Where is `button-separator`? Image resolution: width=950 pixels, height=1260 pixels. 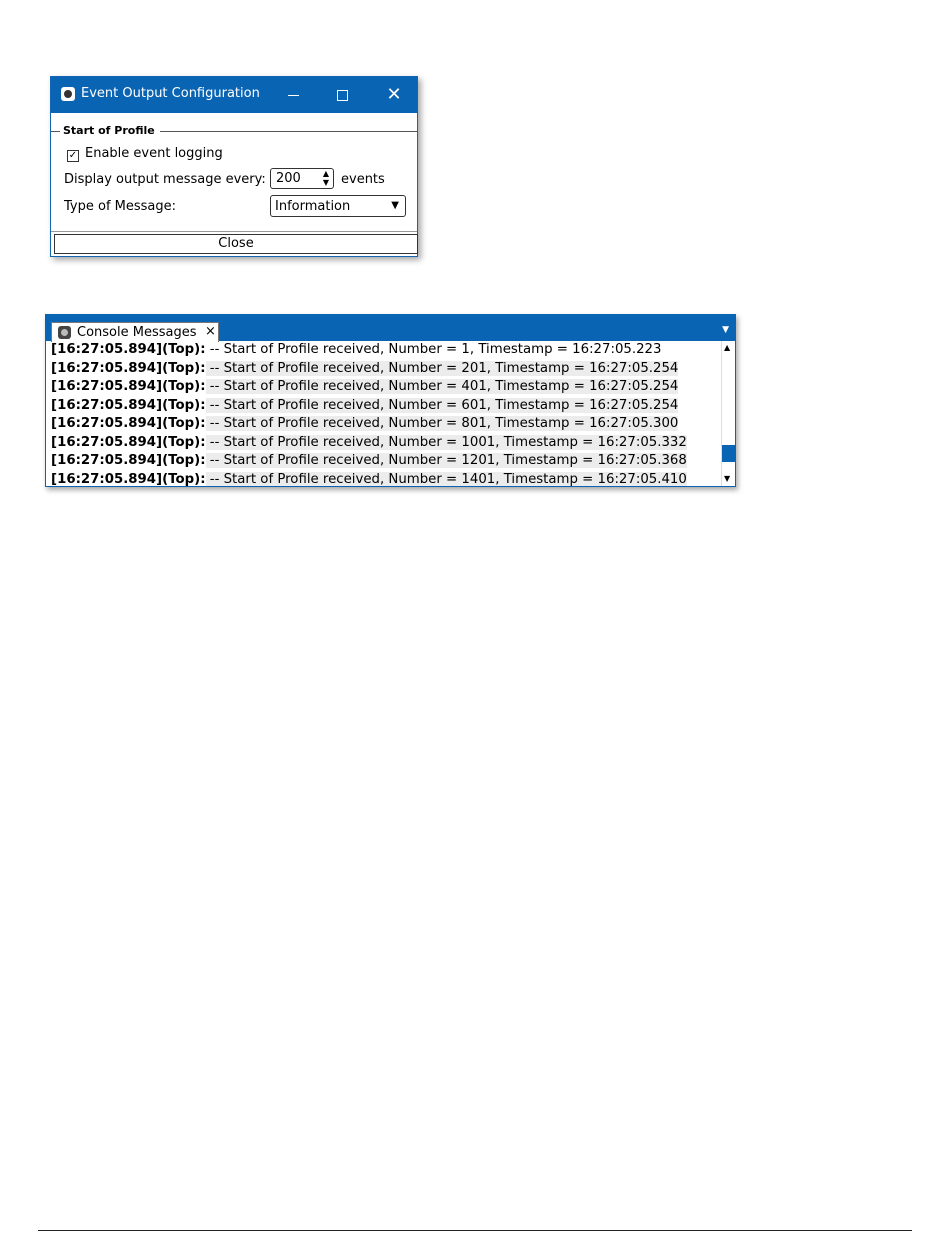 button-separator is located at coordinates (234, 231).